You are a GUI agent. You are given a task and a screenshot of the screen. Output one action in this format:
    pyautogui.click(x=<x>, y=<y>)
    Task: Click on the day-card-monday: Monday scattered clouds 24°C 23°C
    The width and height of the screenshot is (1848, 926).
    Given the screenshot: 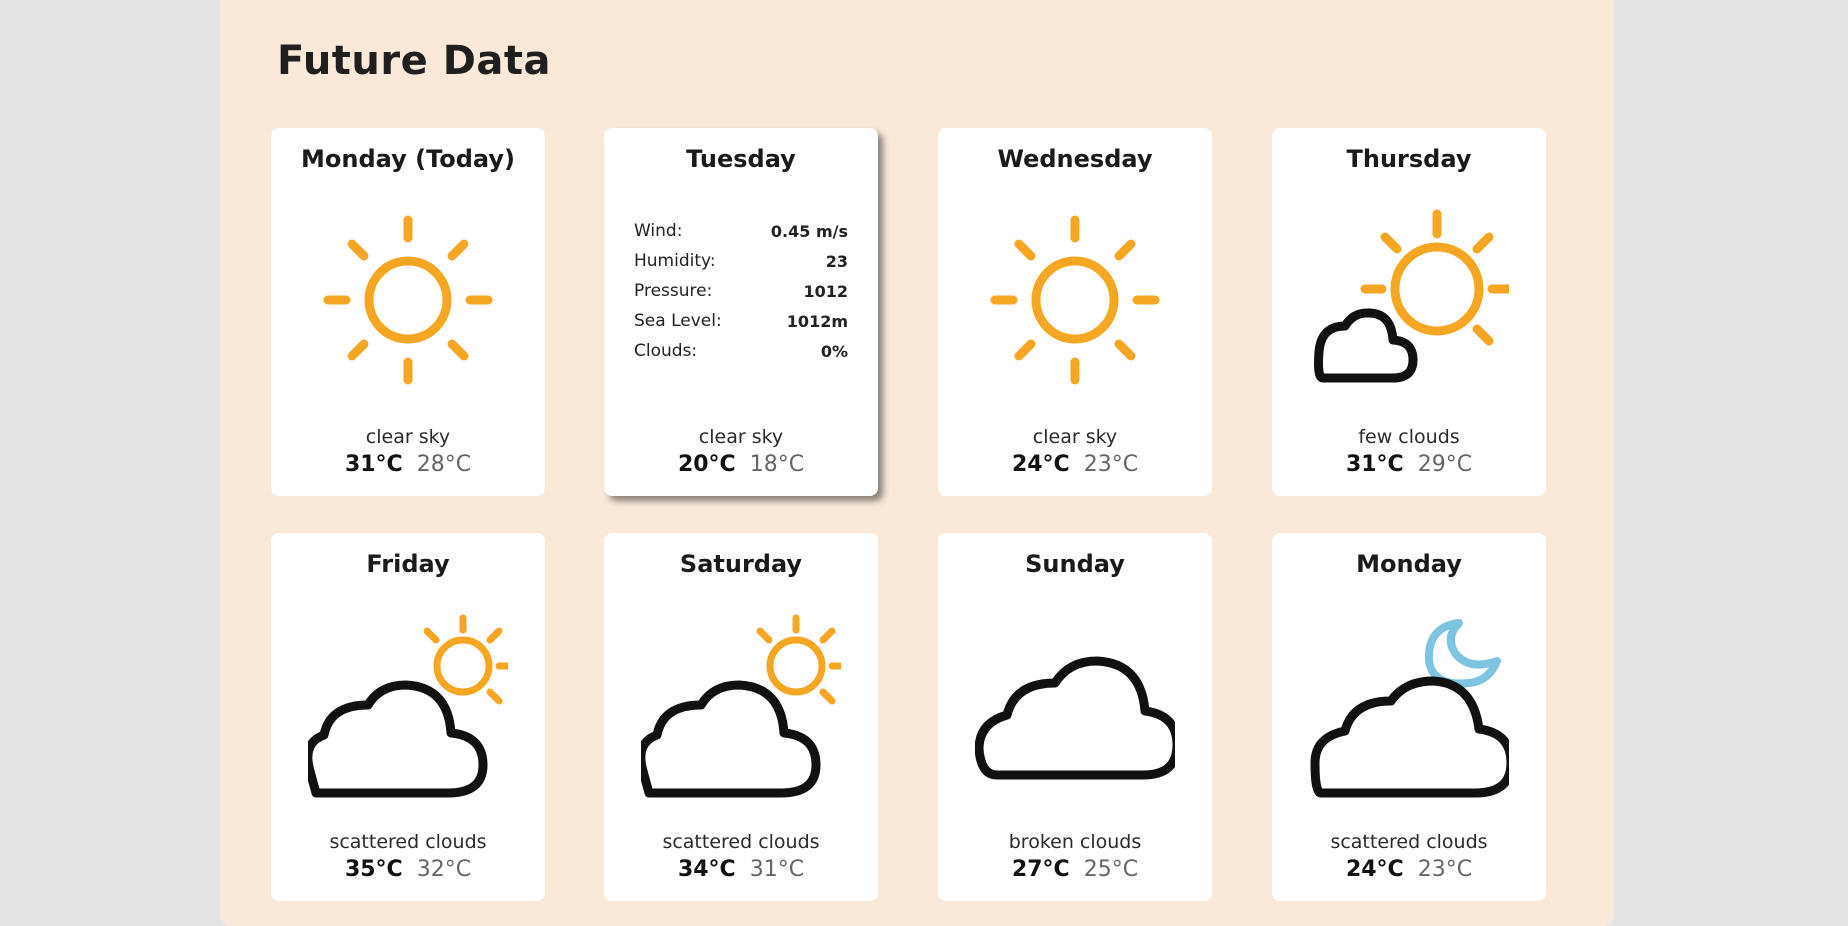 What is the action you would take?
    pyautogui.click(x=1409, y=717)
    